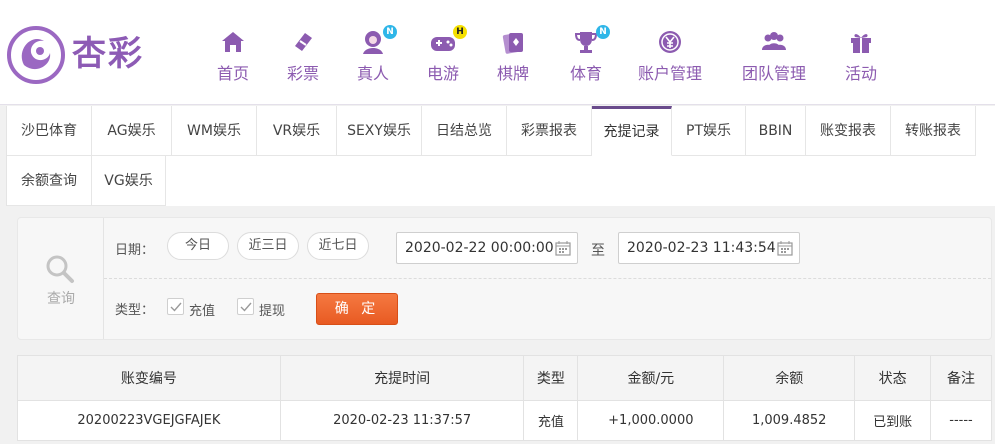  I want to click on transaction-balance: 1,009.4852, so click(789, 420).